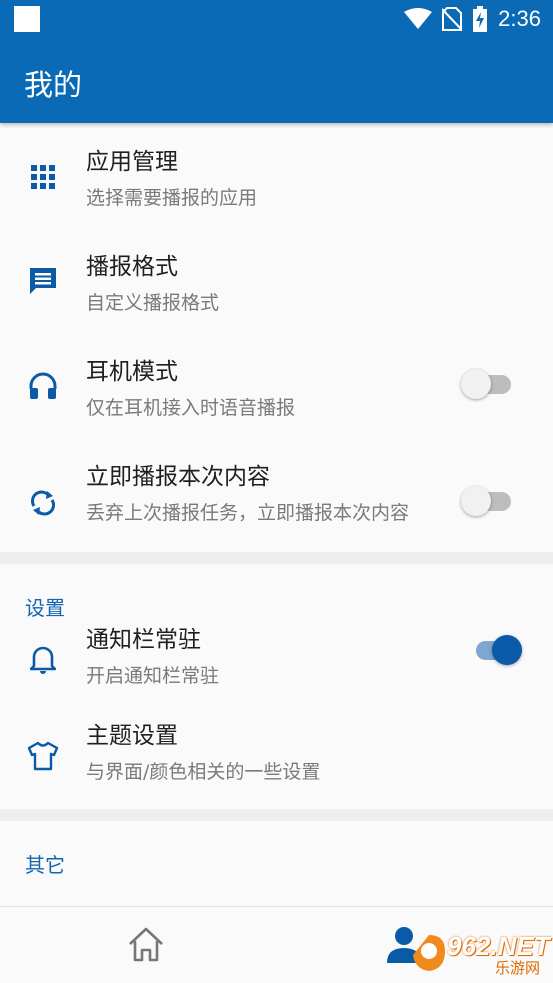  I want to click on pref-summary: 开启通知栏常驻, so click(153, 676).